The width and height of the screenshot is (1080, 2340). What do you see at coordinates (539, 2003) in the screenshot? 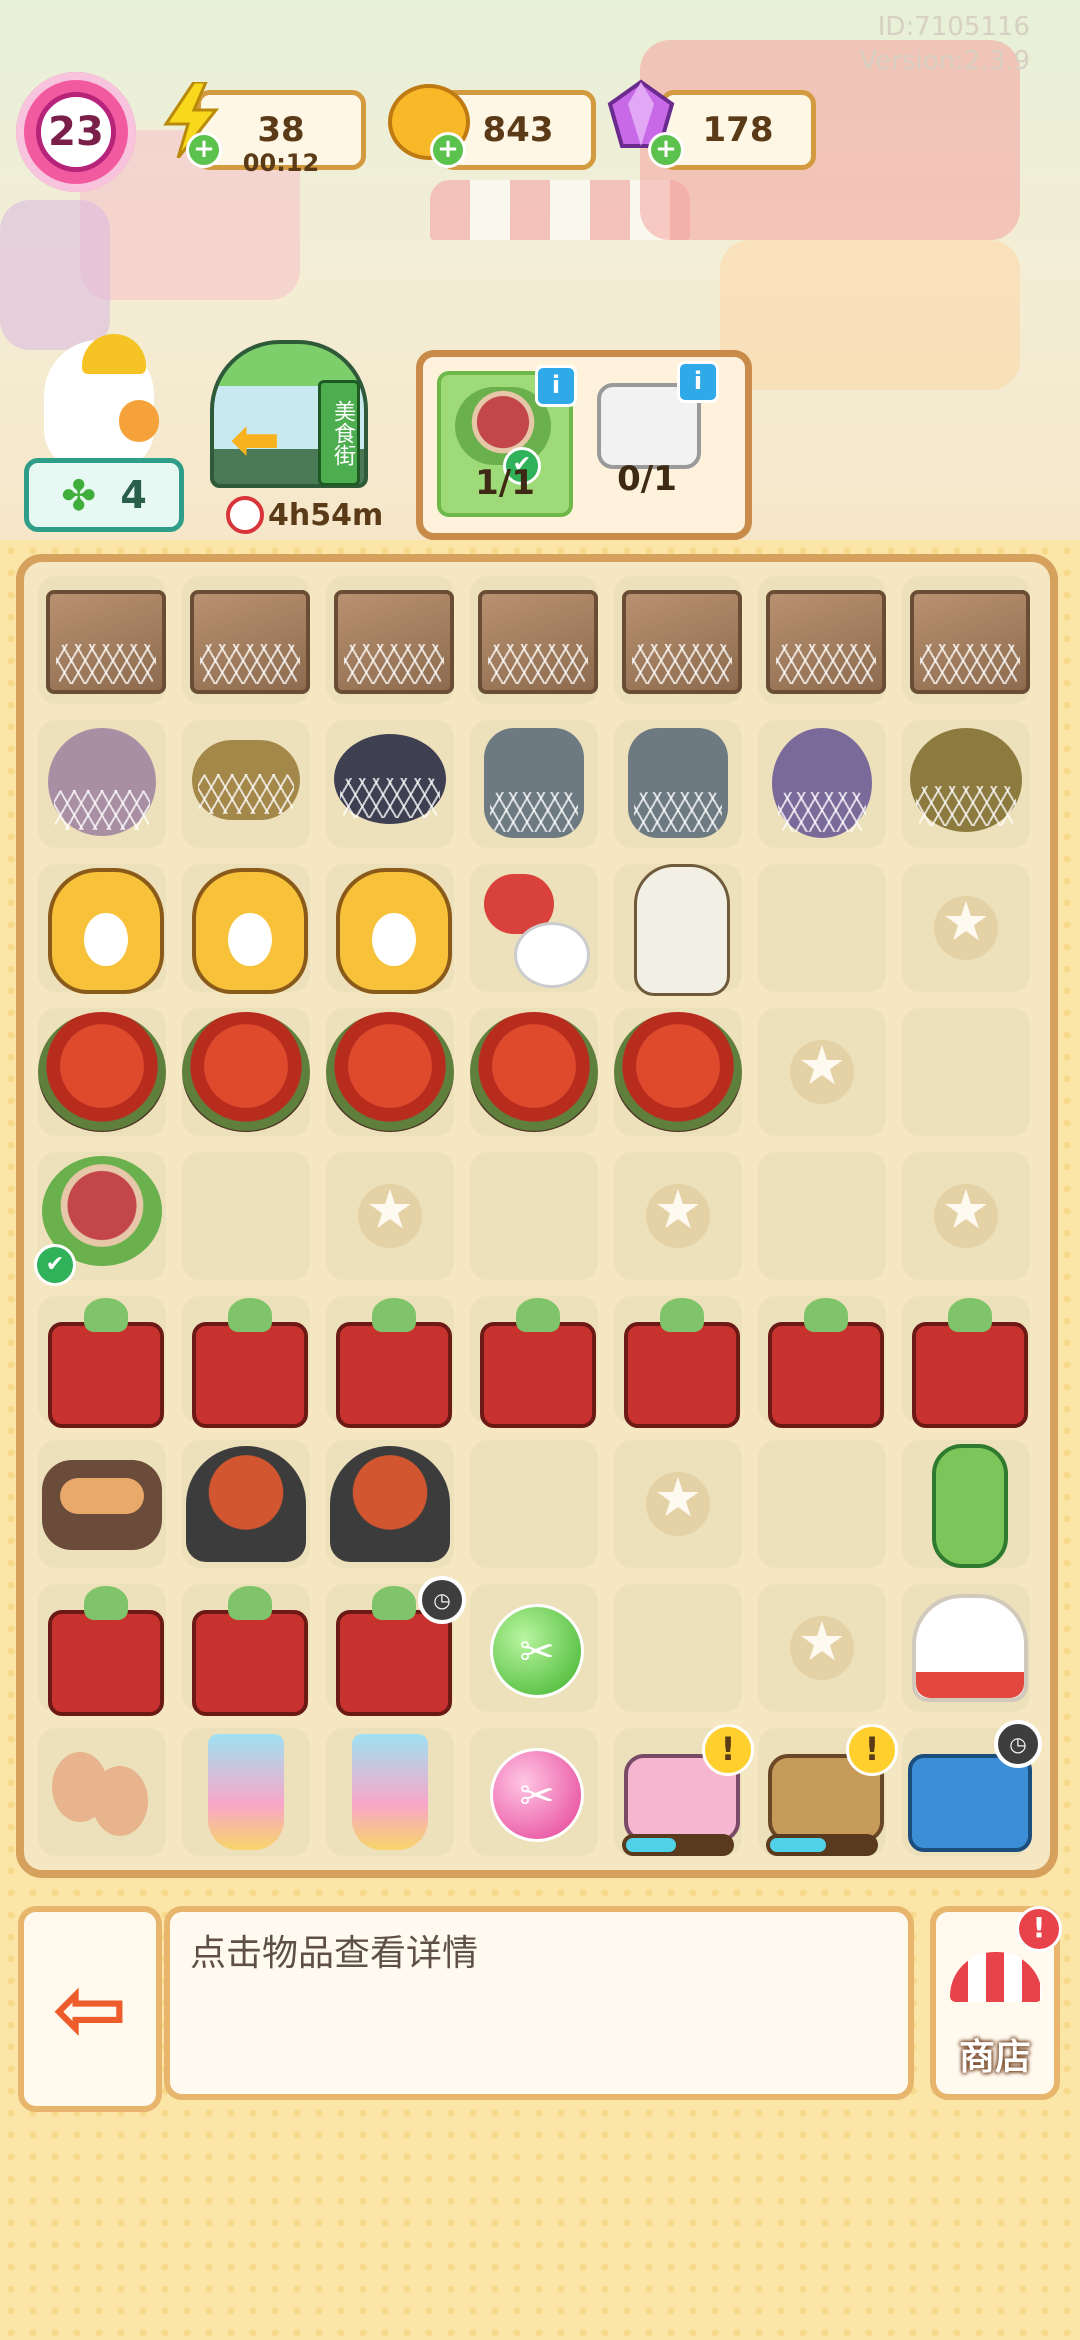
I see `item-info-panel: 点击物品查看详情` at bounding box center [539, 2003].